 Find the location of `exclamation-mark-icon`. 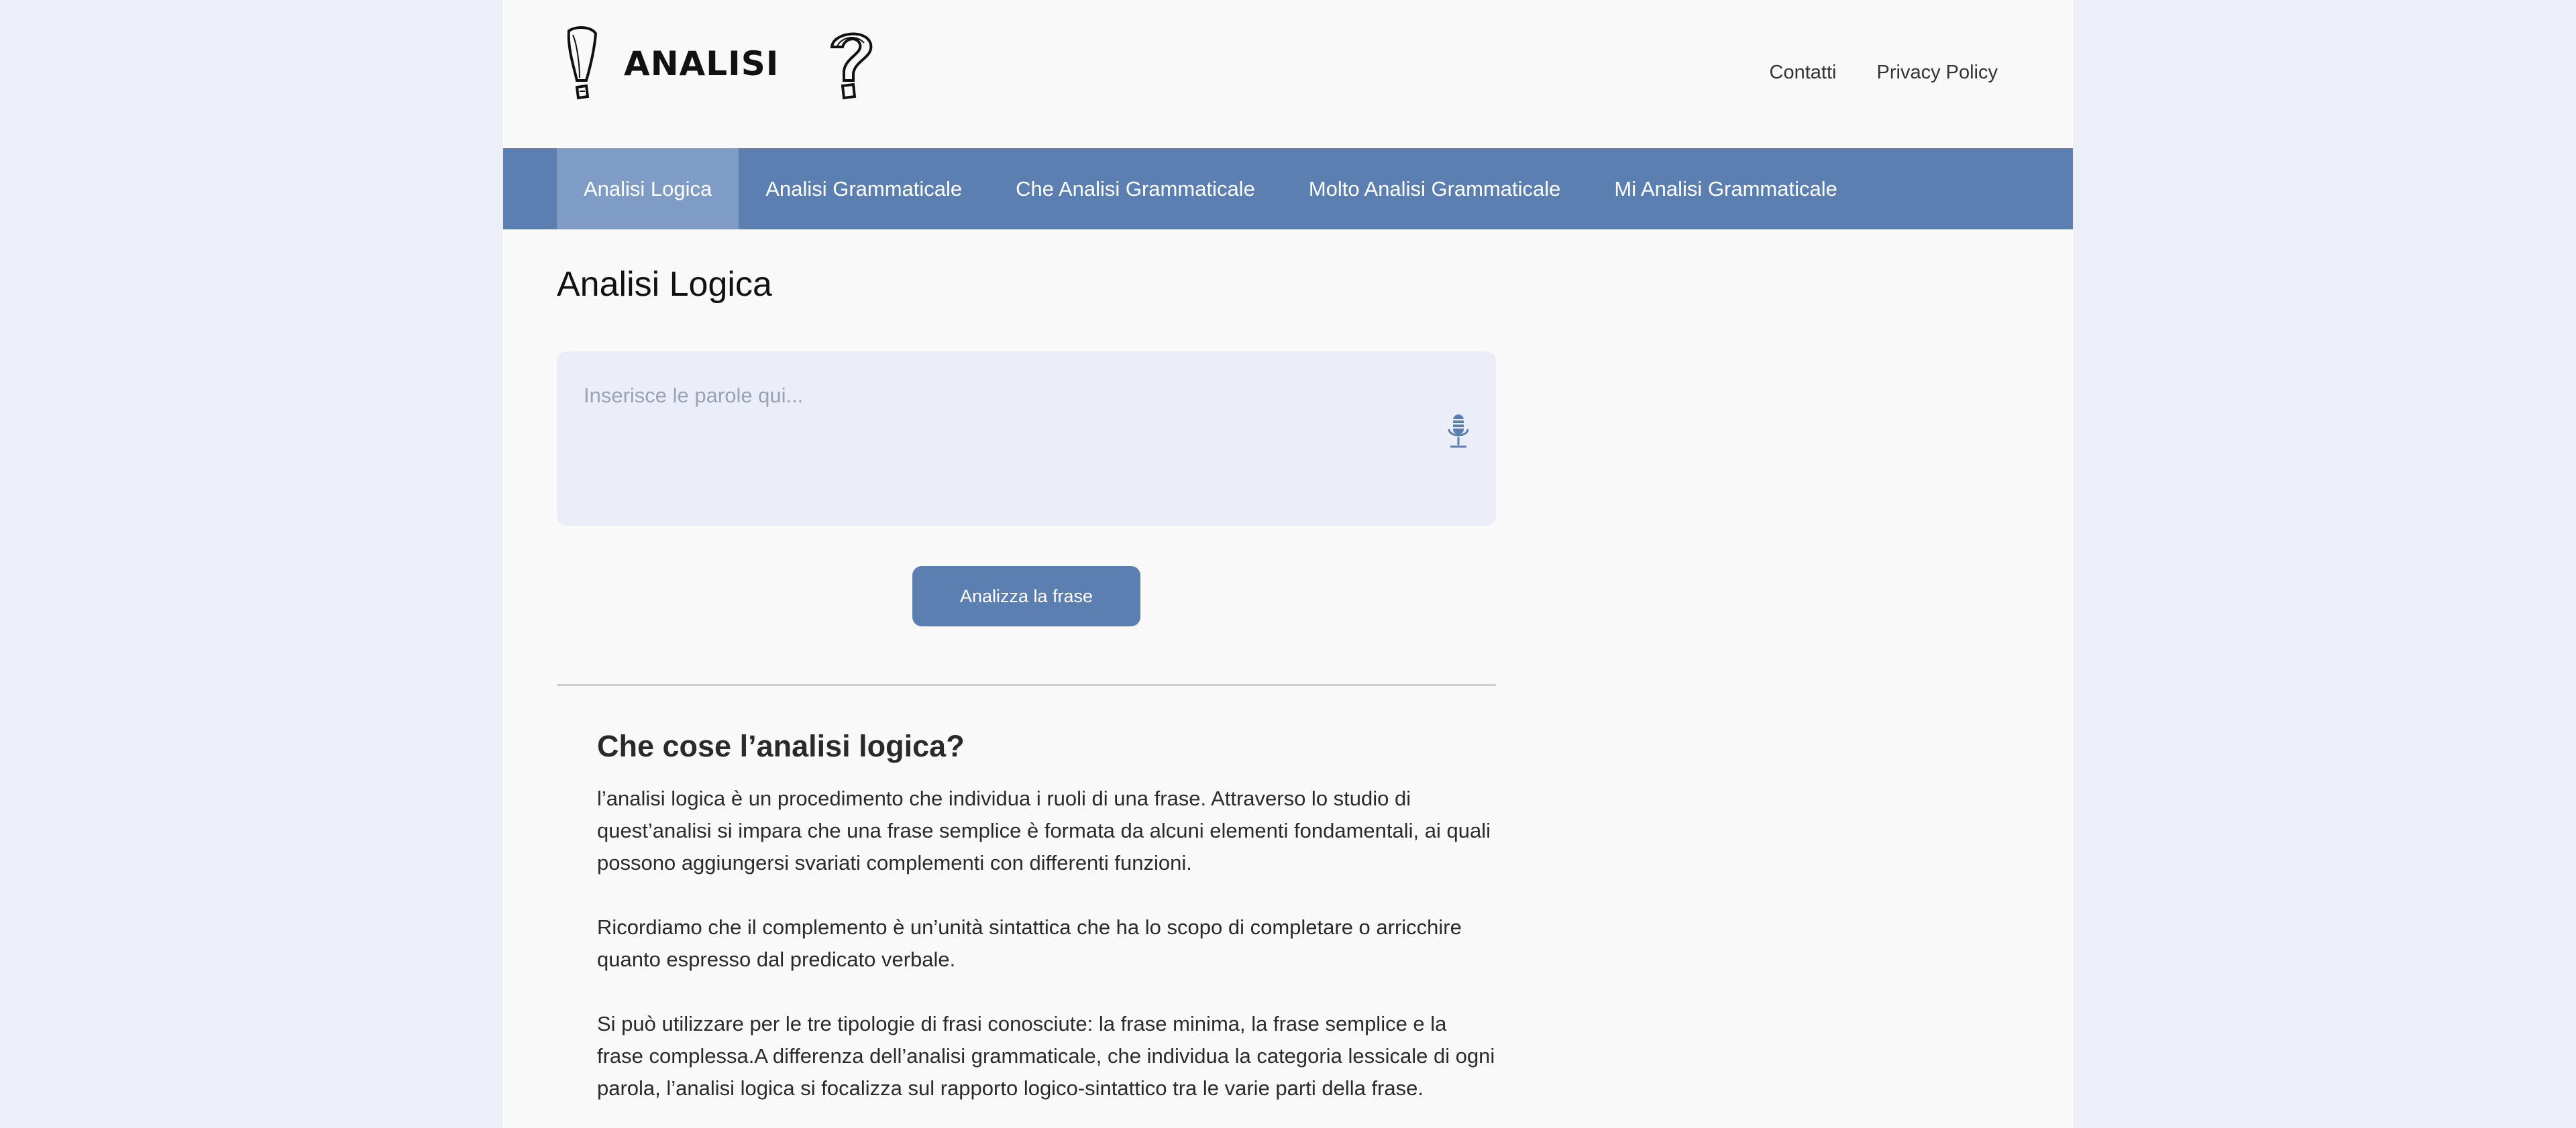

exclamation-mark-icon is located at coordinates (582, 63).